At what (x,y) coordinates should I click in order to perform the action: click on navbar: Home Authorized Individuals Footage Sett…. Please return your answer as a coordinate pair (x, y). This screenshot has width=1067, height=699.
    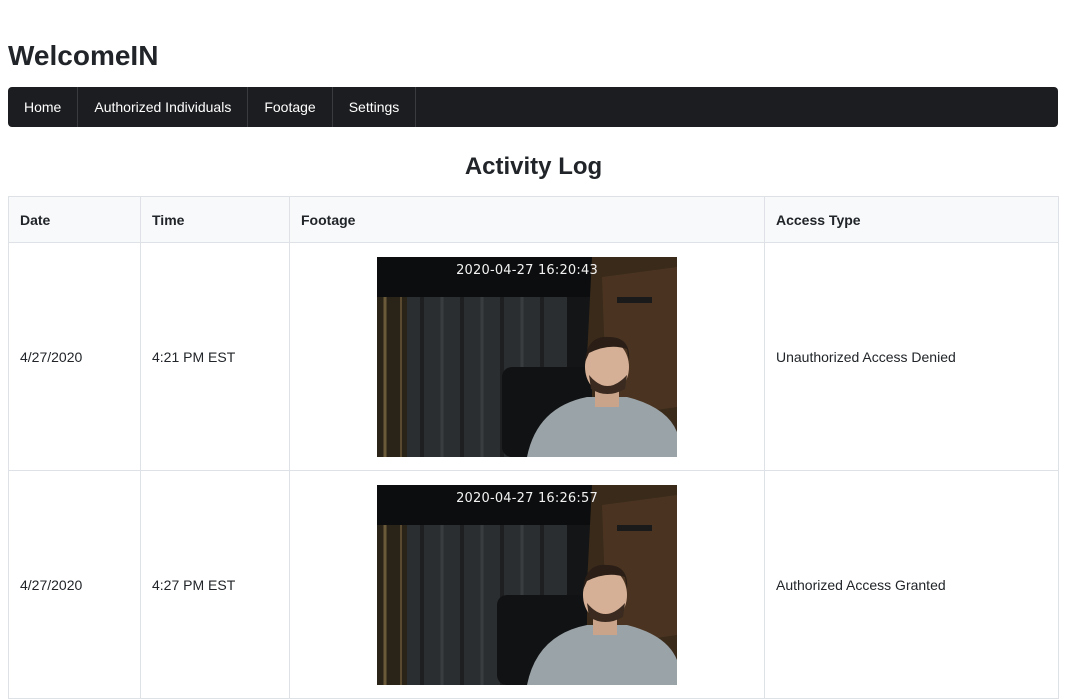
    Looking at the image, I should click on (533, 107).